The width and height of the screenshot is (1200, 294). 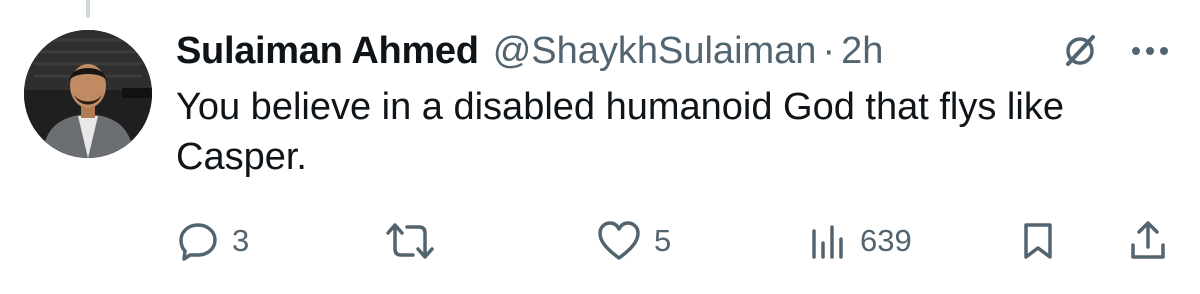 I want to click on author-name: Sulaiman Ahmed, so click(x=327, y=51).